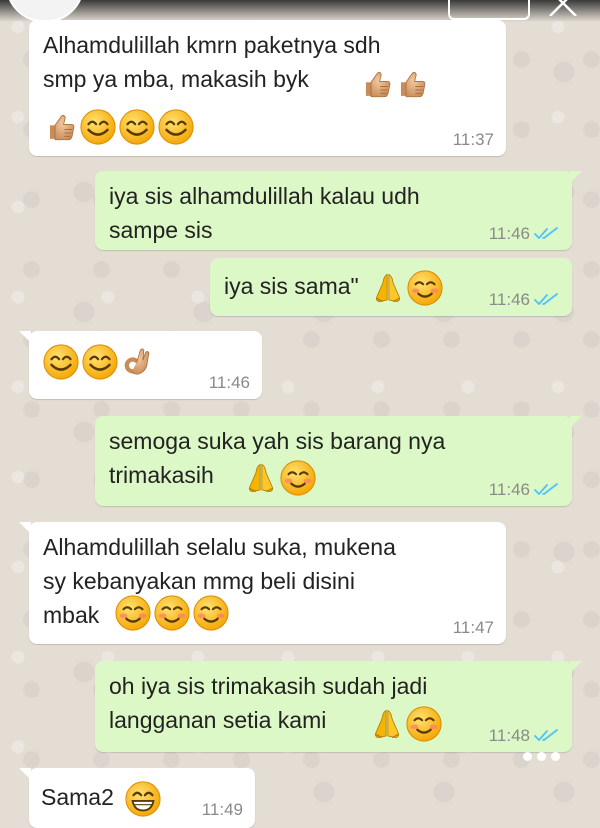 This screenshot has height=828, width=600. Describe the element at coordinates (143, 799) in the screenshot. I see `grin-icon` at that location.